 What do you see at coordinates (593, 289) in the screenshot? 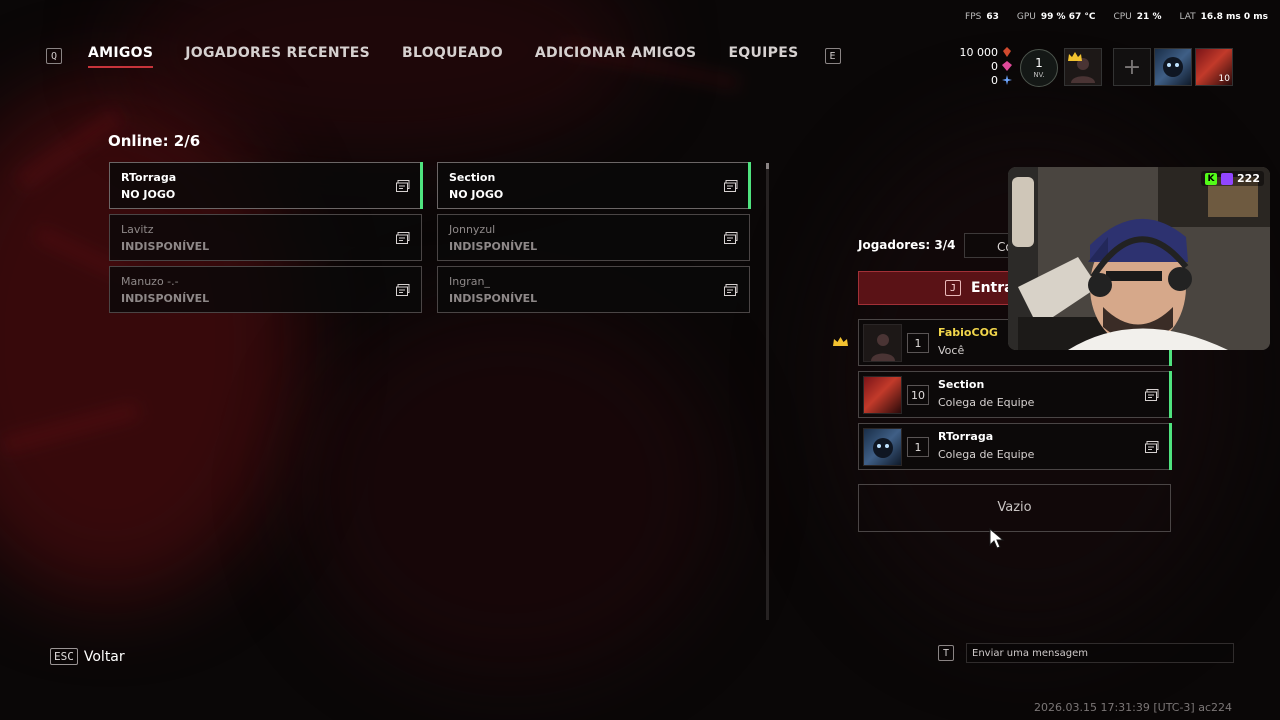
I see `friend-card: Ingran_ INDISPONÍVEL` at bounding box center [593, 289].